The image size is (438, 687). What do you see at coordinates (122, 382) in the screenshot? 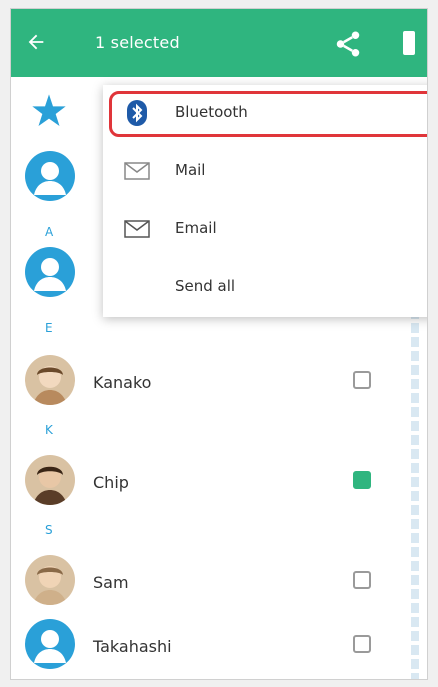
I see `contact-name: Kanako` at bounding box center [122, 382].